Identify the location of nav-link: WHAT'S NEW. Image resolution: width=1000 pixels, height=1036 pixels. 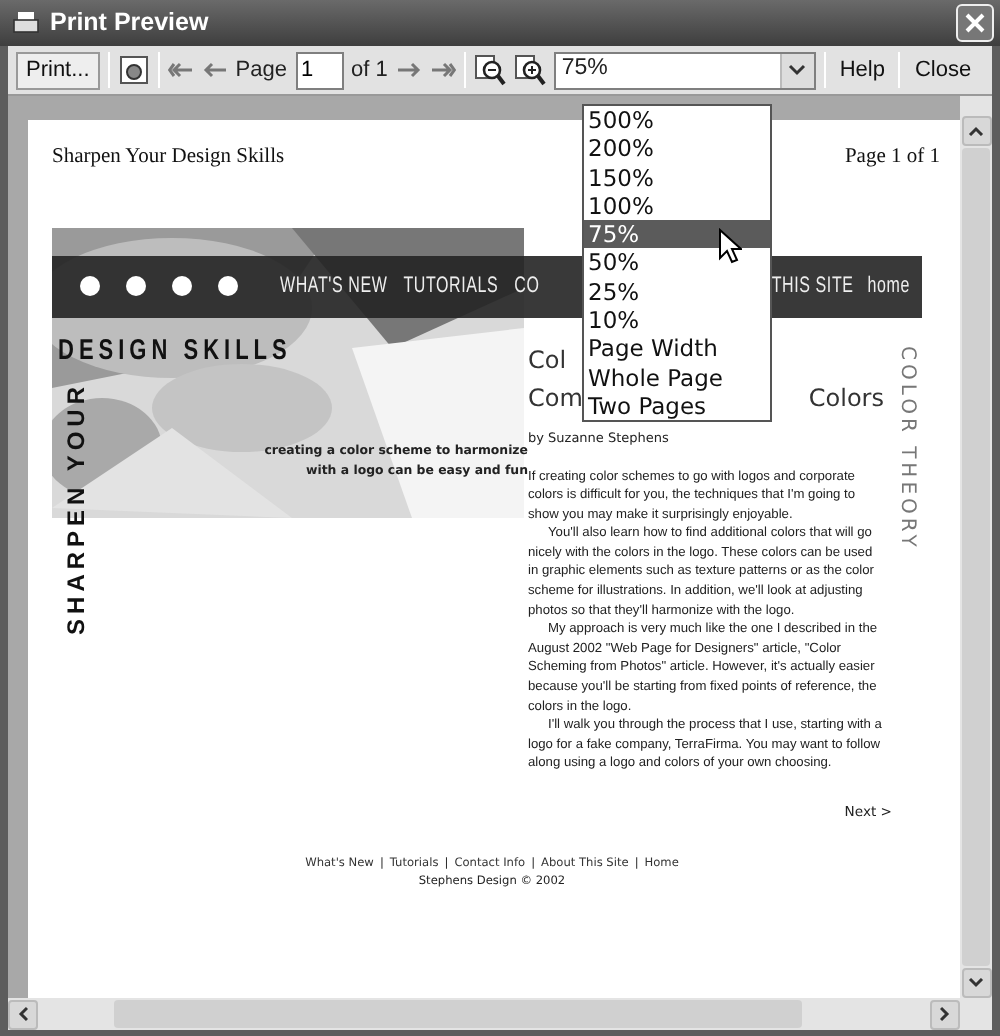
(334, 286).